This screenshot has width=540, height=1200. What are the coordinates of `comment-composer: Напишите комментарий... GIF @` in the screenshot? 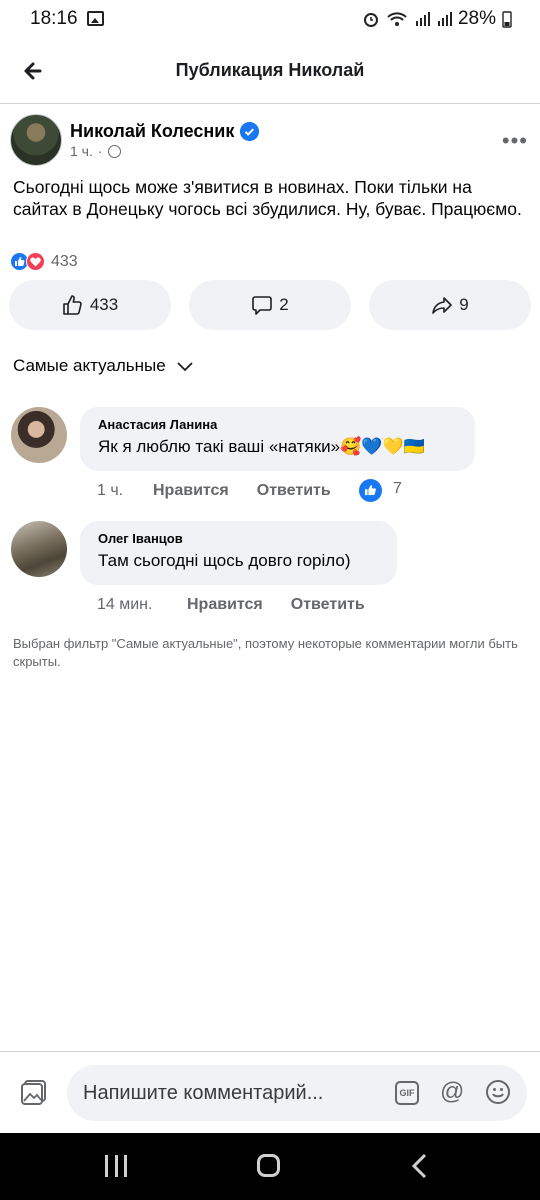 It's located at (270, 1092).